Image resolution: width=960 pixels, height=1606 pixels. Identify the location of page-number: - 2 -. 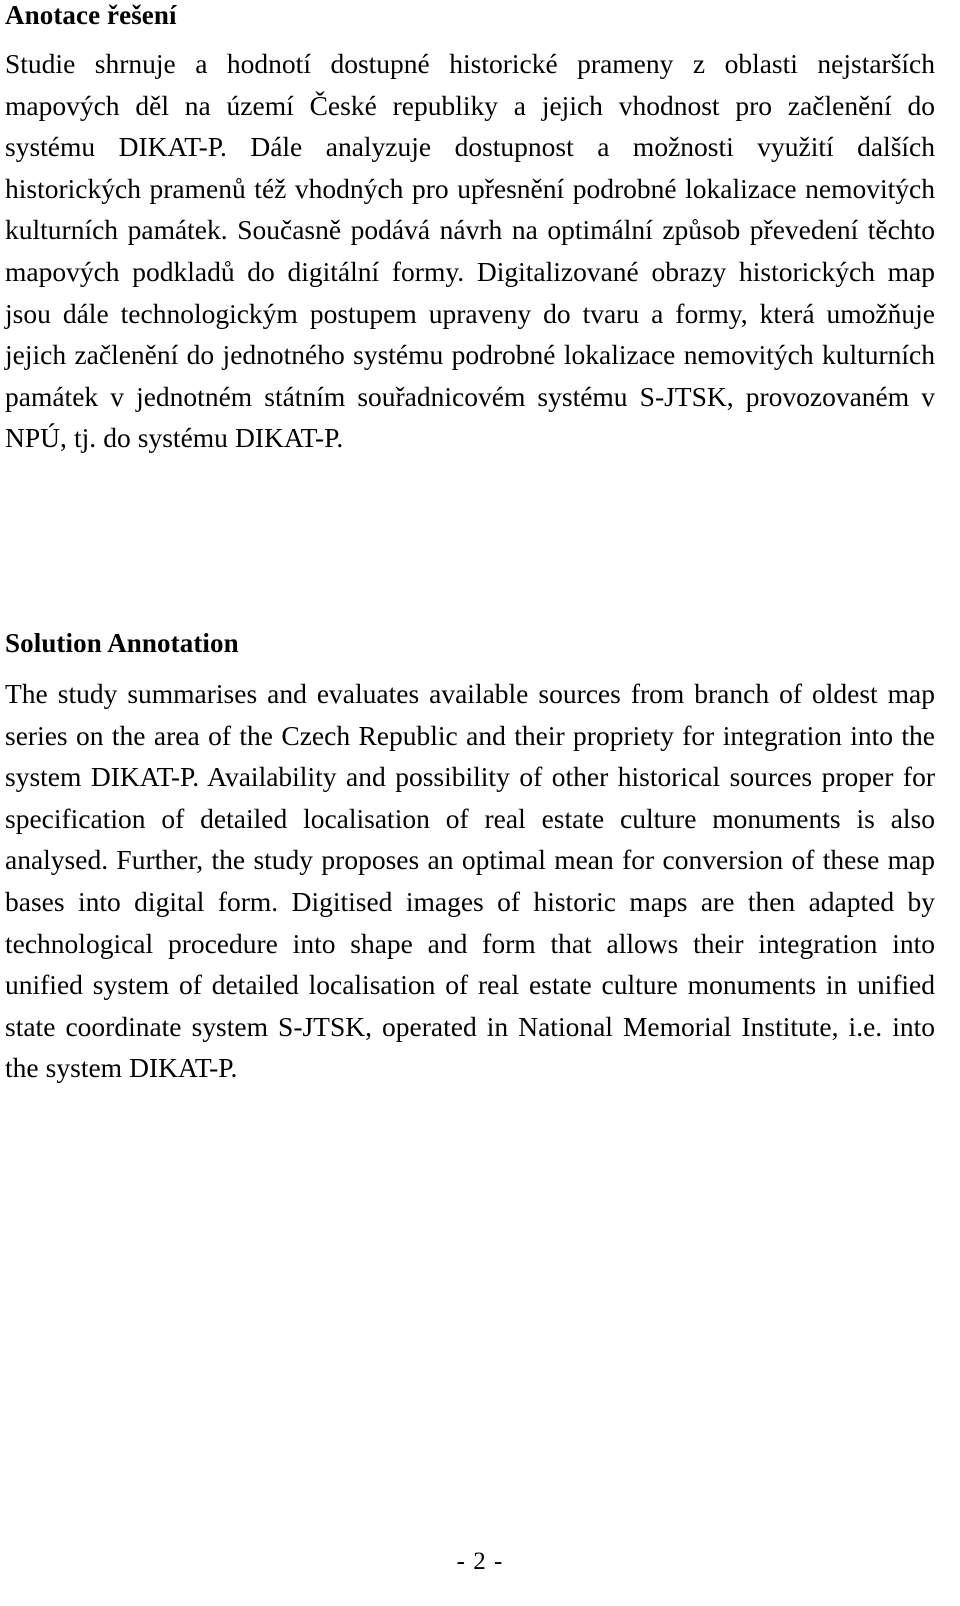
(480, 1561).